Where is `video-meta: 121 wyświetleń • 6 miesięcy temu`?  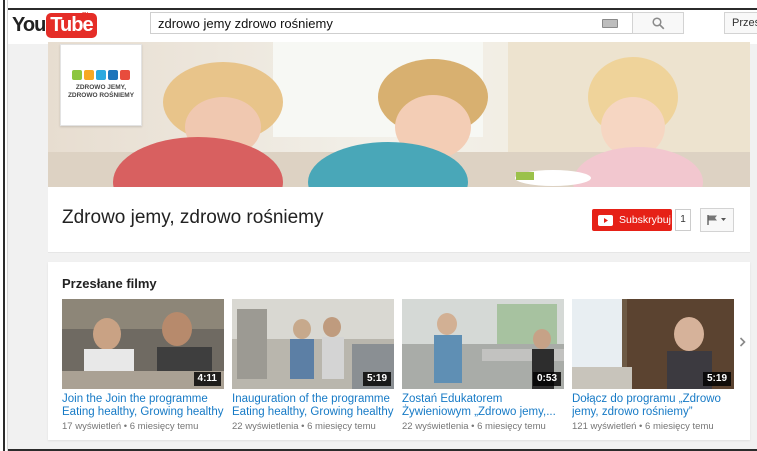
video-meta: 121 wyświetleń • 6 miesięcy temu is located at coordinates (643, 426).